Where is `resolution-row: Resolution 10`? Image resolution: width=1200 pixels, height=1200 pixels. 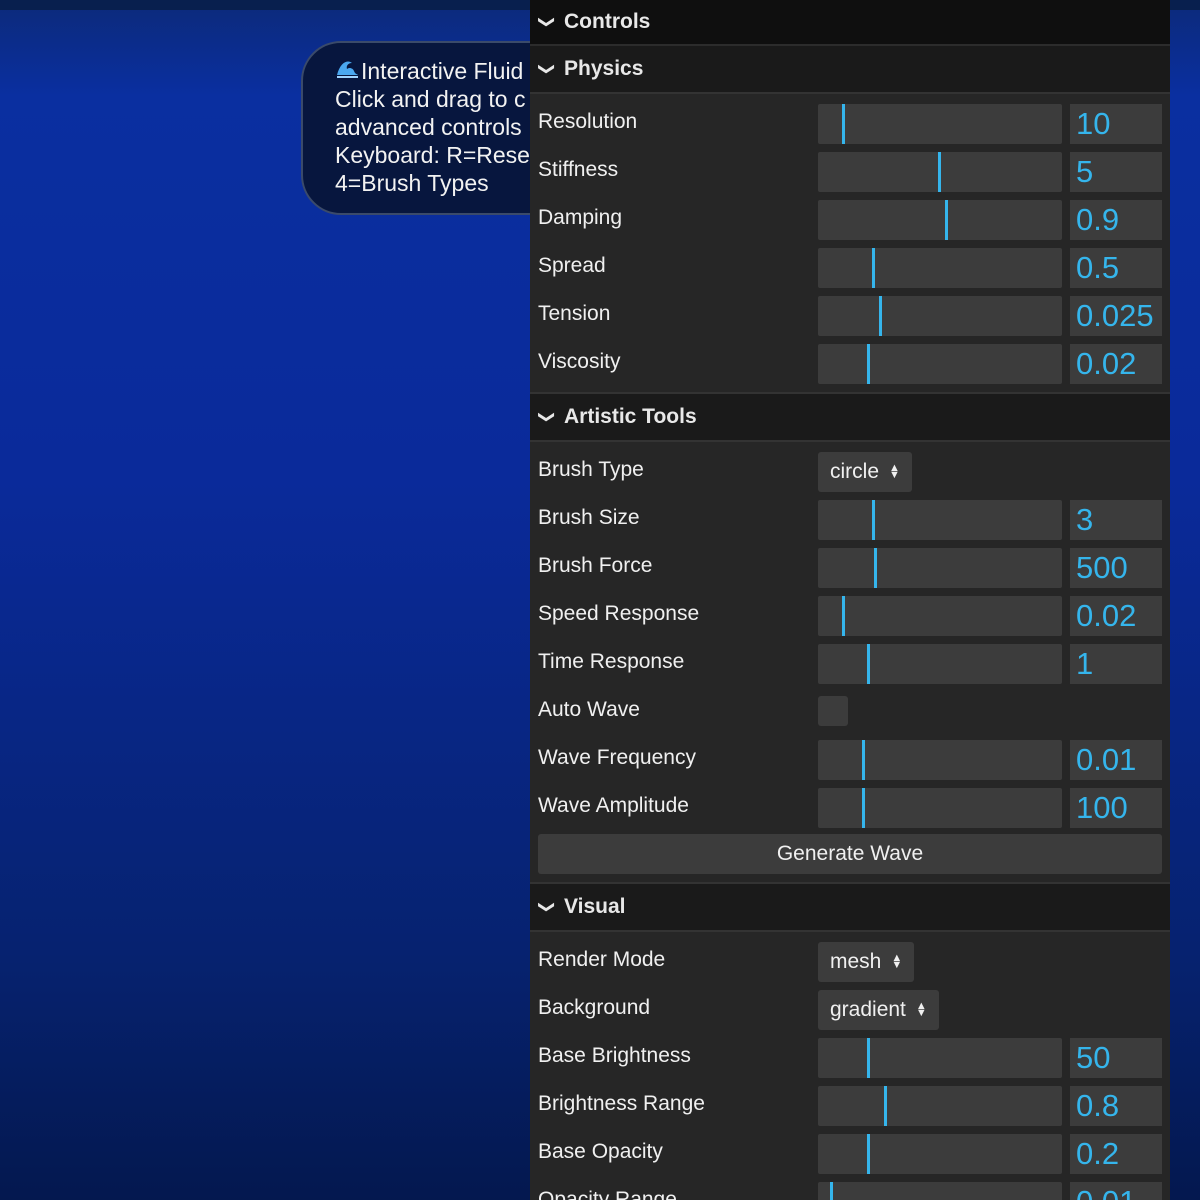 resolution-row: Resolution 10 is located at coordinates (850, 122).